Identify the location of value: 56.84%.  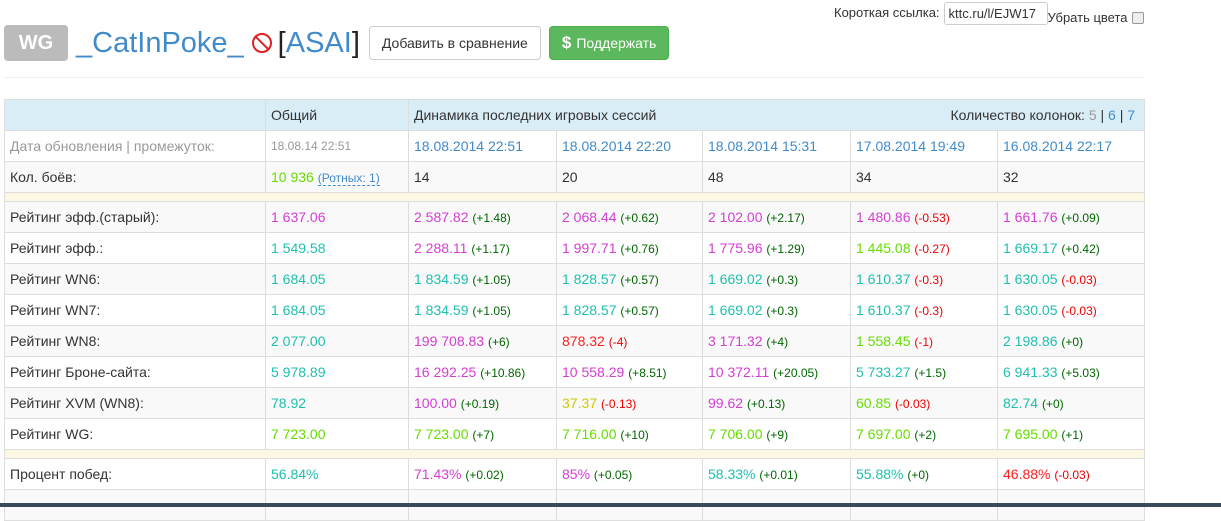
(295, 474).